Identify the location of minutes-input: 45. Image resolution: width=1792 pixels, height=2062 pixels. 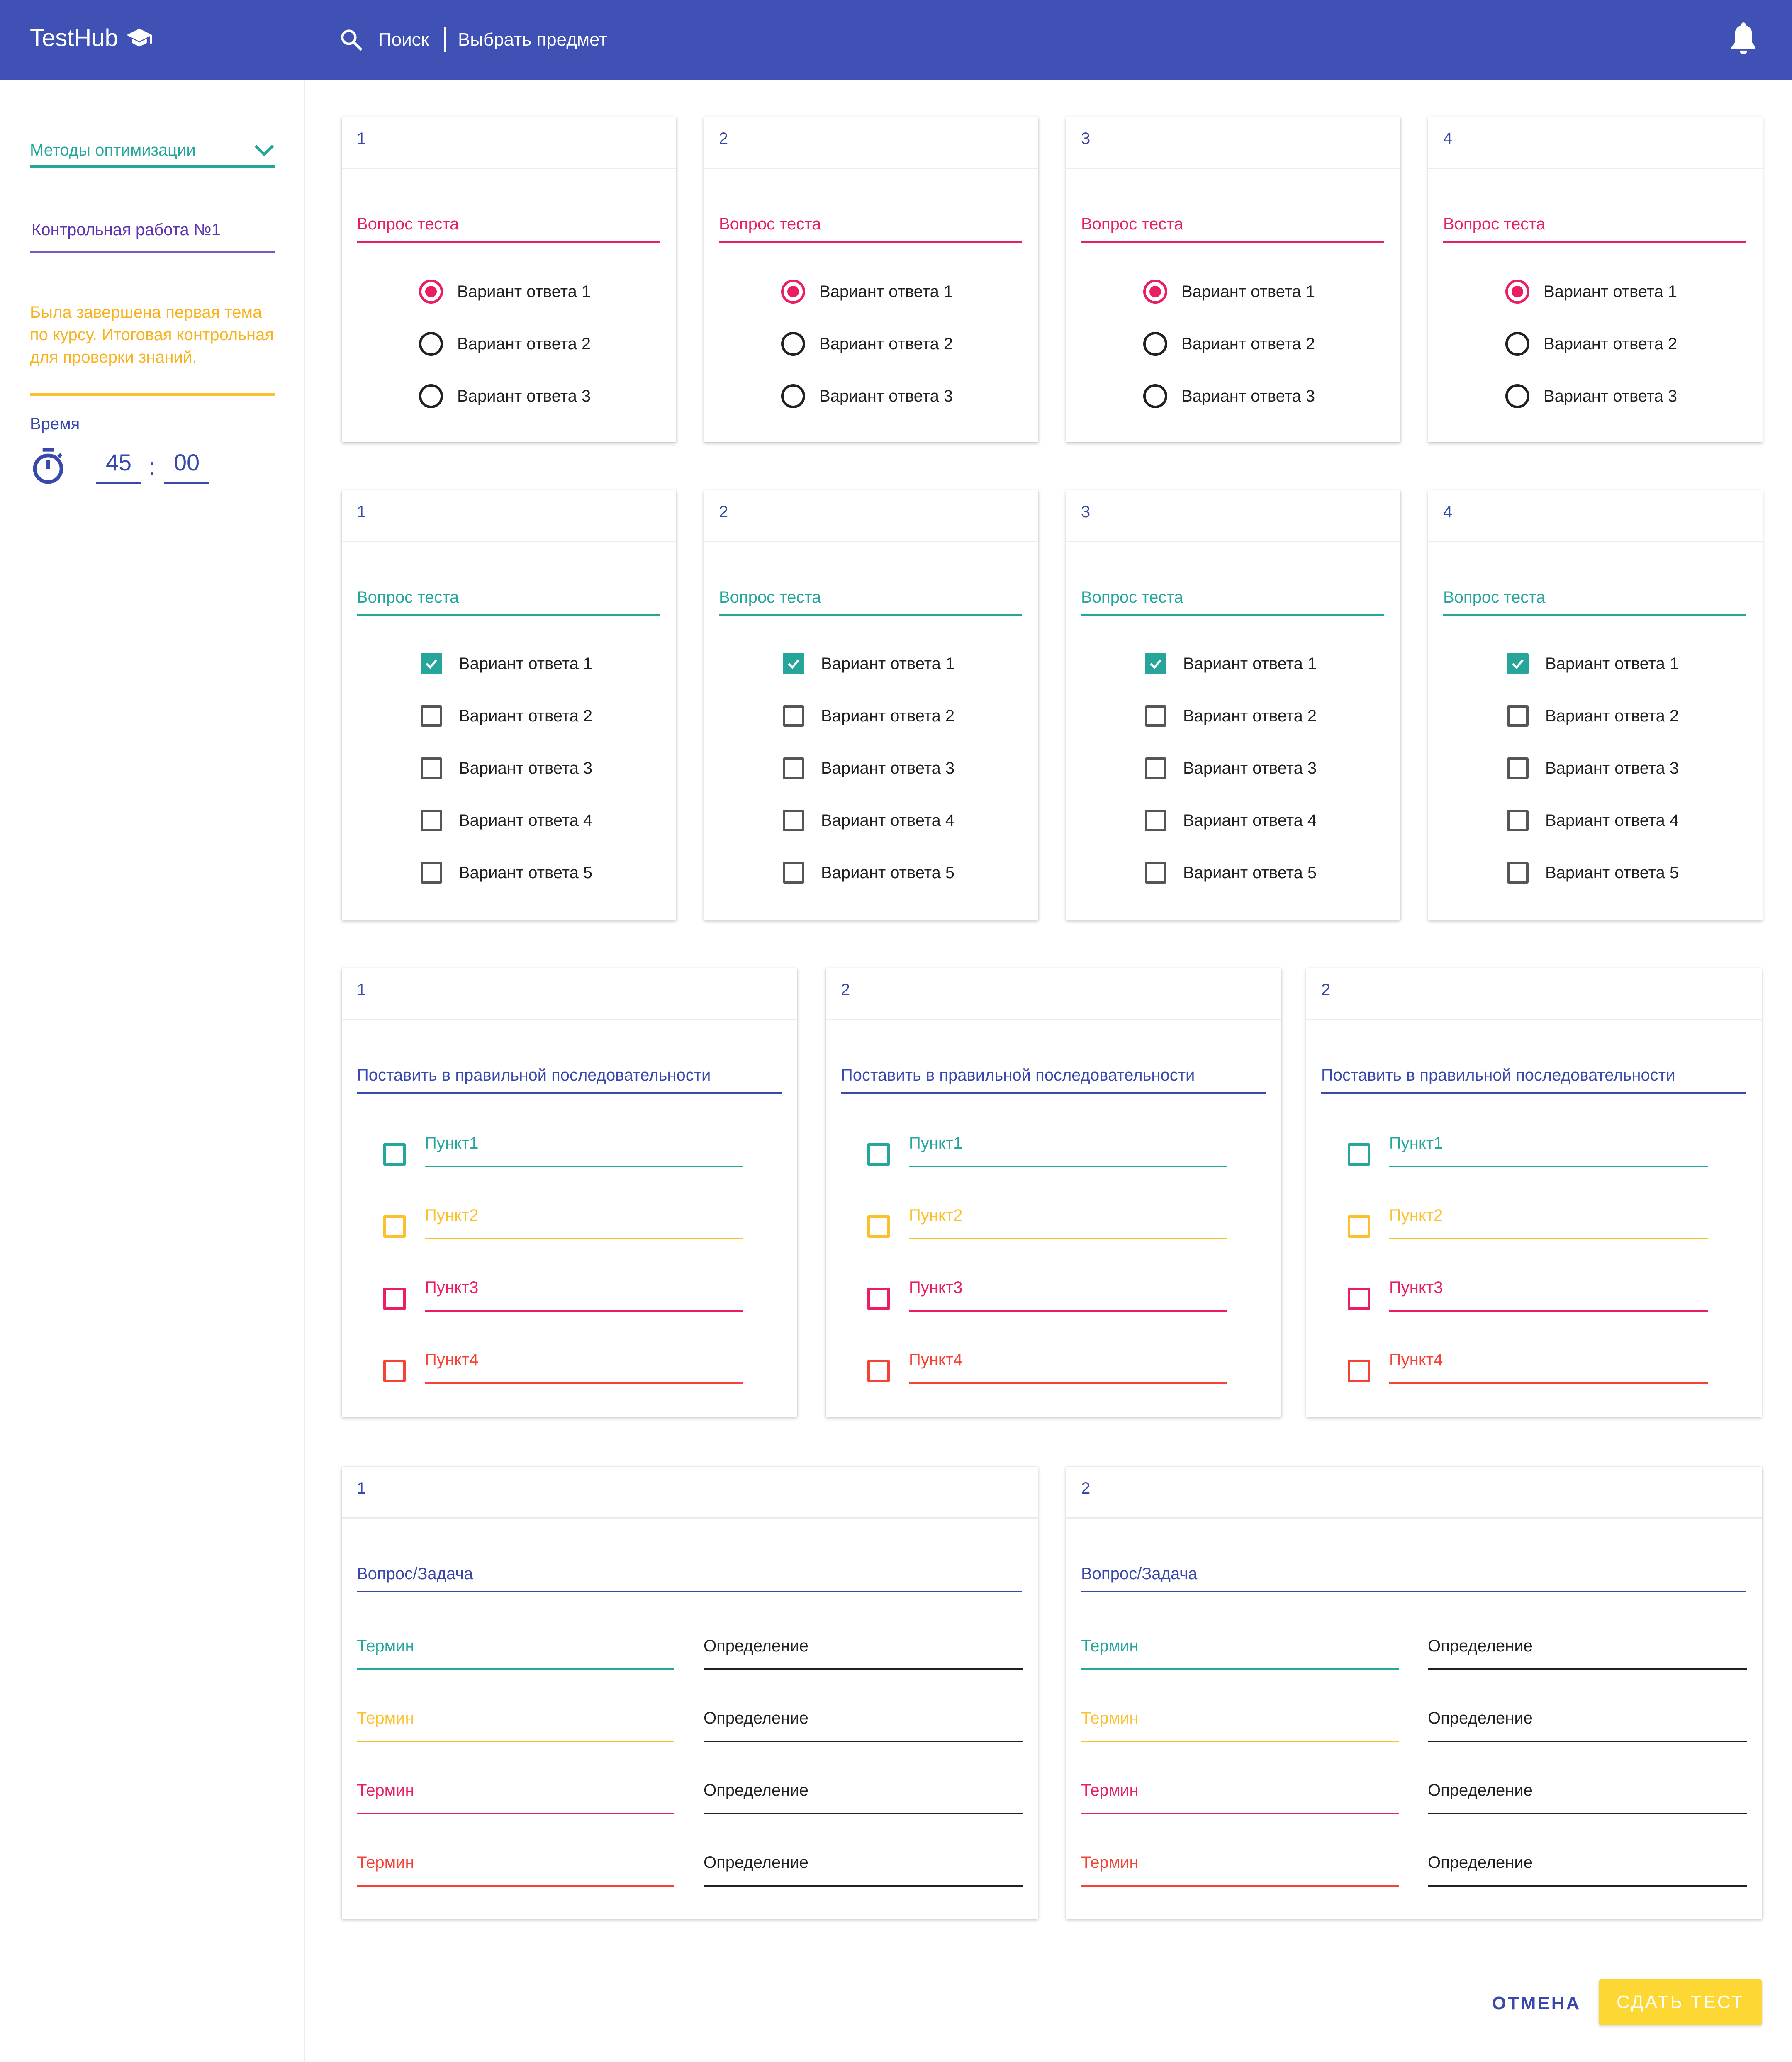
(118, 467).